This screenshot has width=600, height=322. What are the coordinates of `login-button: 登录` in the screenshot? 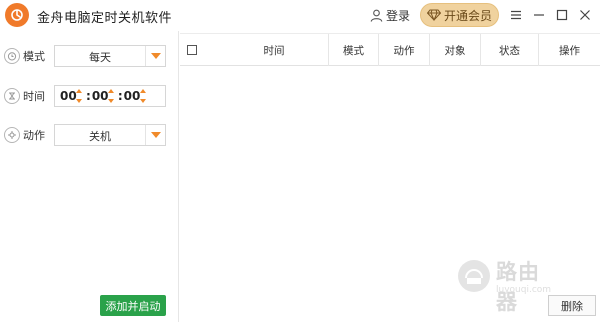 It's located at (390, 15).